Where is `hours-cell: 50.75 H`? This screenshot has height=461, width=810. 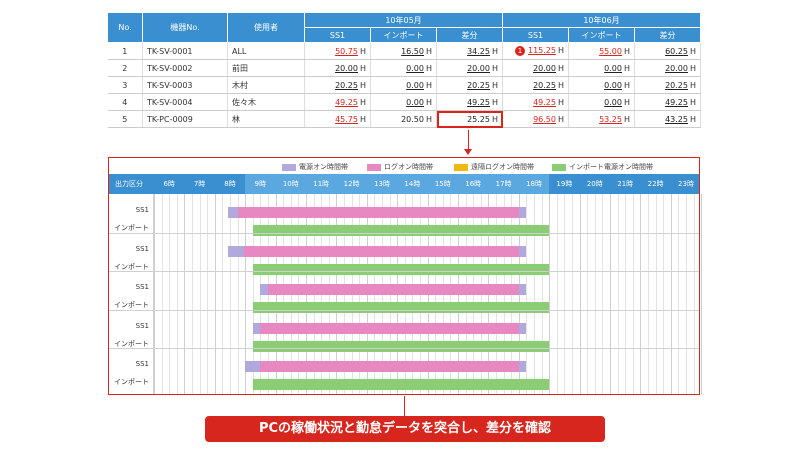
hours-cell: 50.75 H is located at coordinates (337, 51).